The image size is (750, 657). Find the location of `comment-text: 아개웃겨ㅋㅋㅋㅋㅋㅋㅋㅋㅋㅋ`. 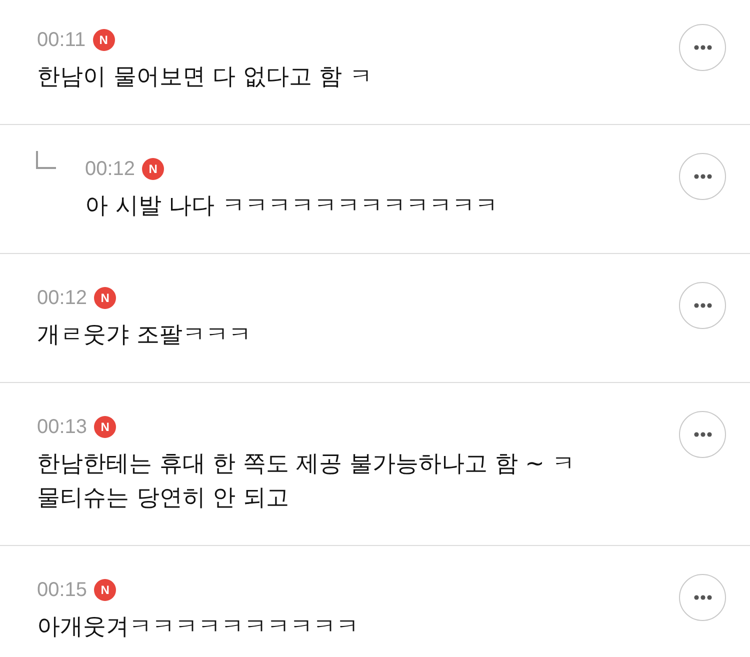

comment-text: 아개웃겨ㅋㅋㅋㅋㅋㅋㅋㅋㅋㅋ is located at coordinates (198, 627).